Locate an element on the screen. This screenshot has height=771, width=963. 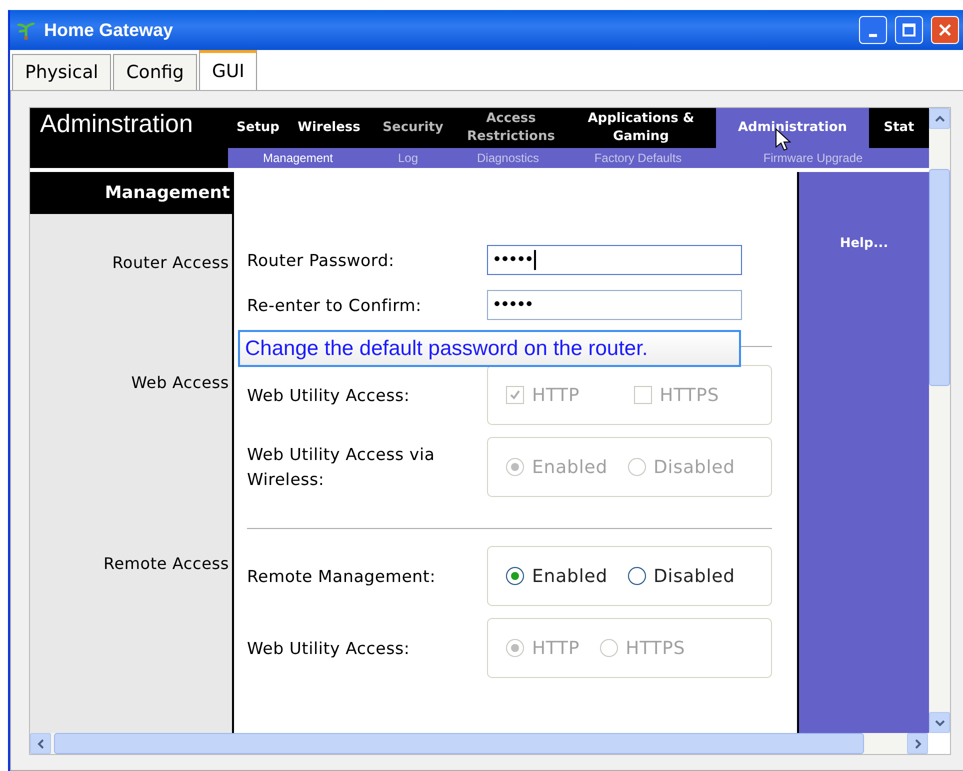
field-label: Router Password: is located at coordinates (321, 261).